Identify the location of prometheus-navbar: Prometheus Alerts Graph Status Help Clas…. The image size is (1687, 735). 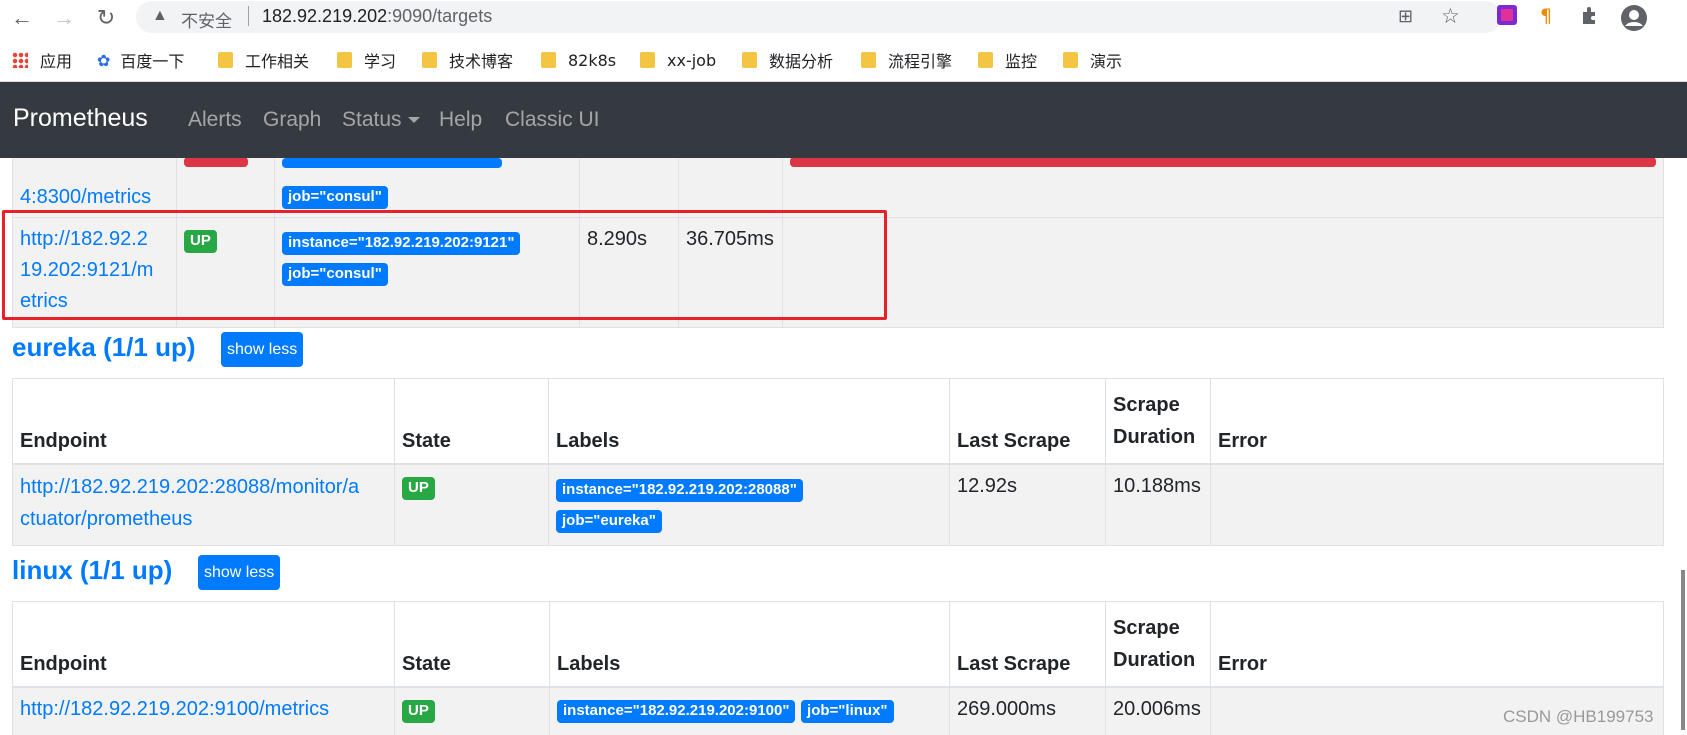
(843, 120).